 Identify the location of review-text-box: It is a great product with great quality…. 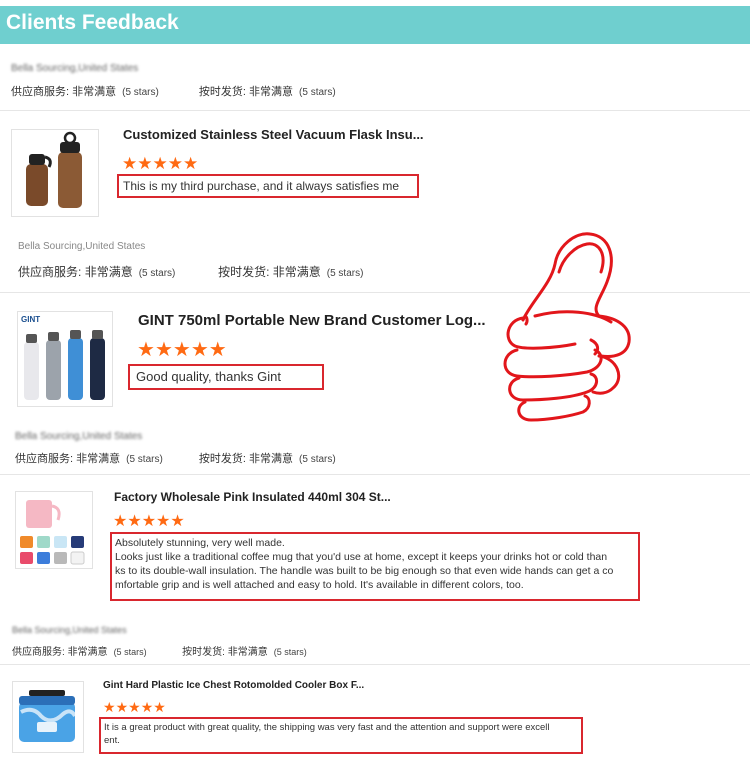
(341, 735).